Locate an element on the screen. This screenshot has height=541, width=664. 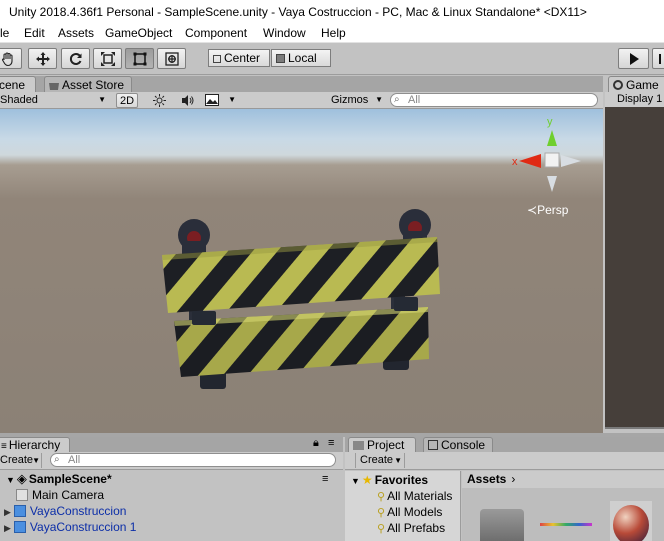
hierarchy-item-vaya-construccion-1: ▶ VayaConstruccion 1 is located at coordinates (70, 527).